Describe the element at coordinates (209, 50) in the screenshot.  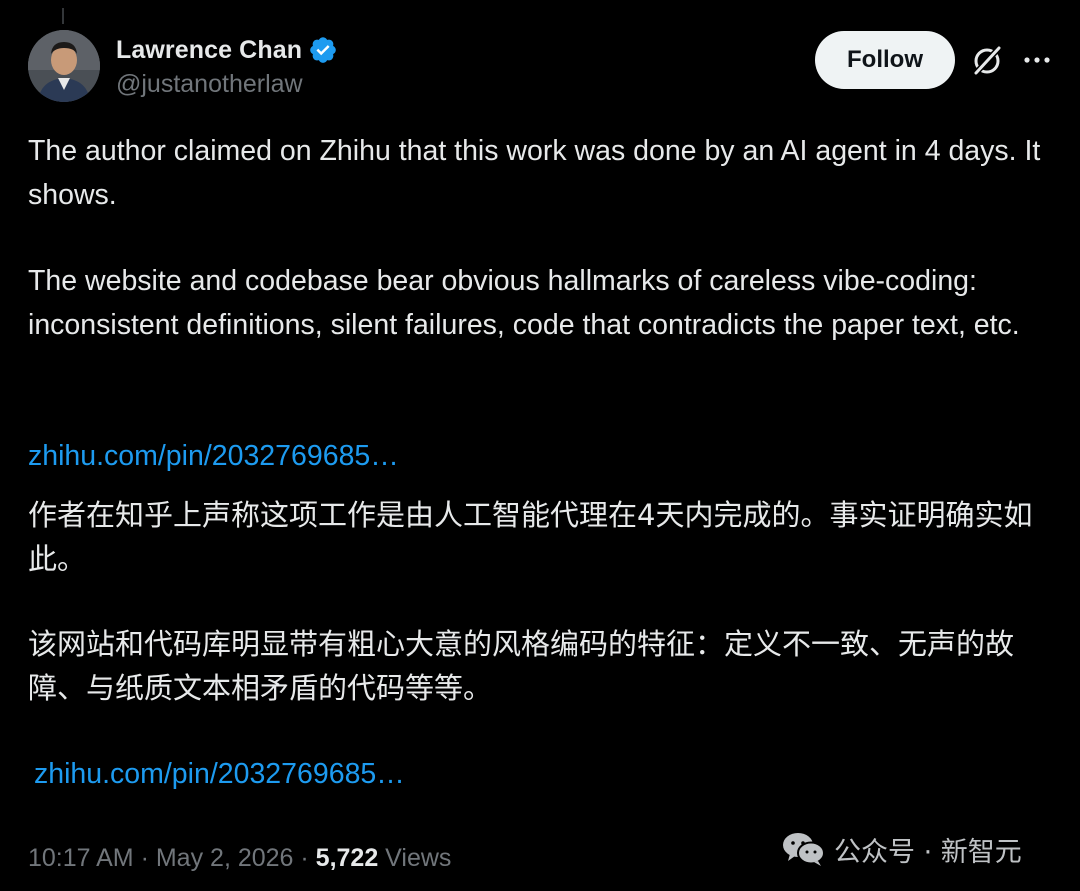
I see `display-name: Lawrence Chan` at that location.